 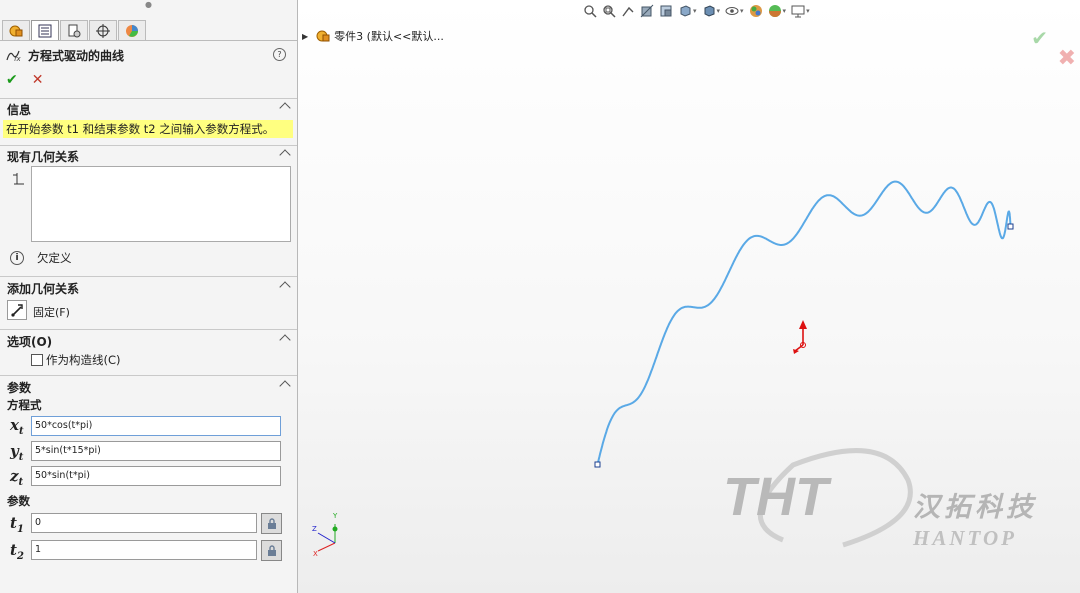 I want to click on previous-view-icon, so click(x=628, y=11).